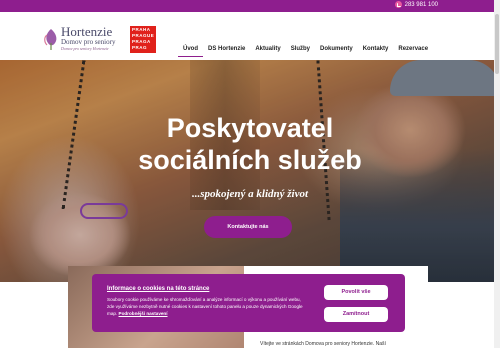 The image size is (500, 348). What do you see at coordinates (85, 48) in the screenshot?
I see `logo-tagline: Domov pro seniory Hortenzie` at bounding box center [85, 48].